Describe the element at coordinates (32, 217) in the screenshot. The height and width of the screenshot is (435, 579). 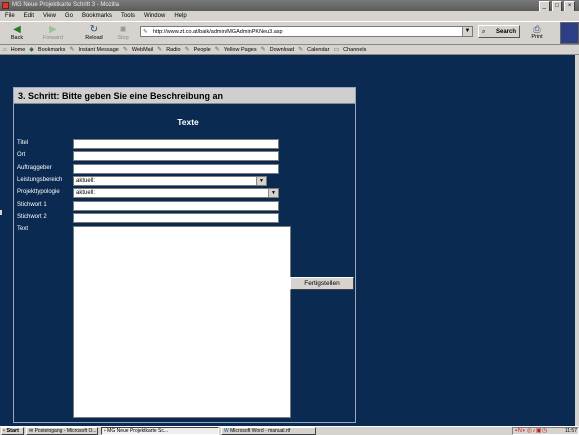
I see `label-stichwort2: Stichwort 2` at that location.